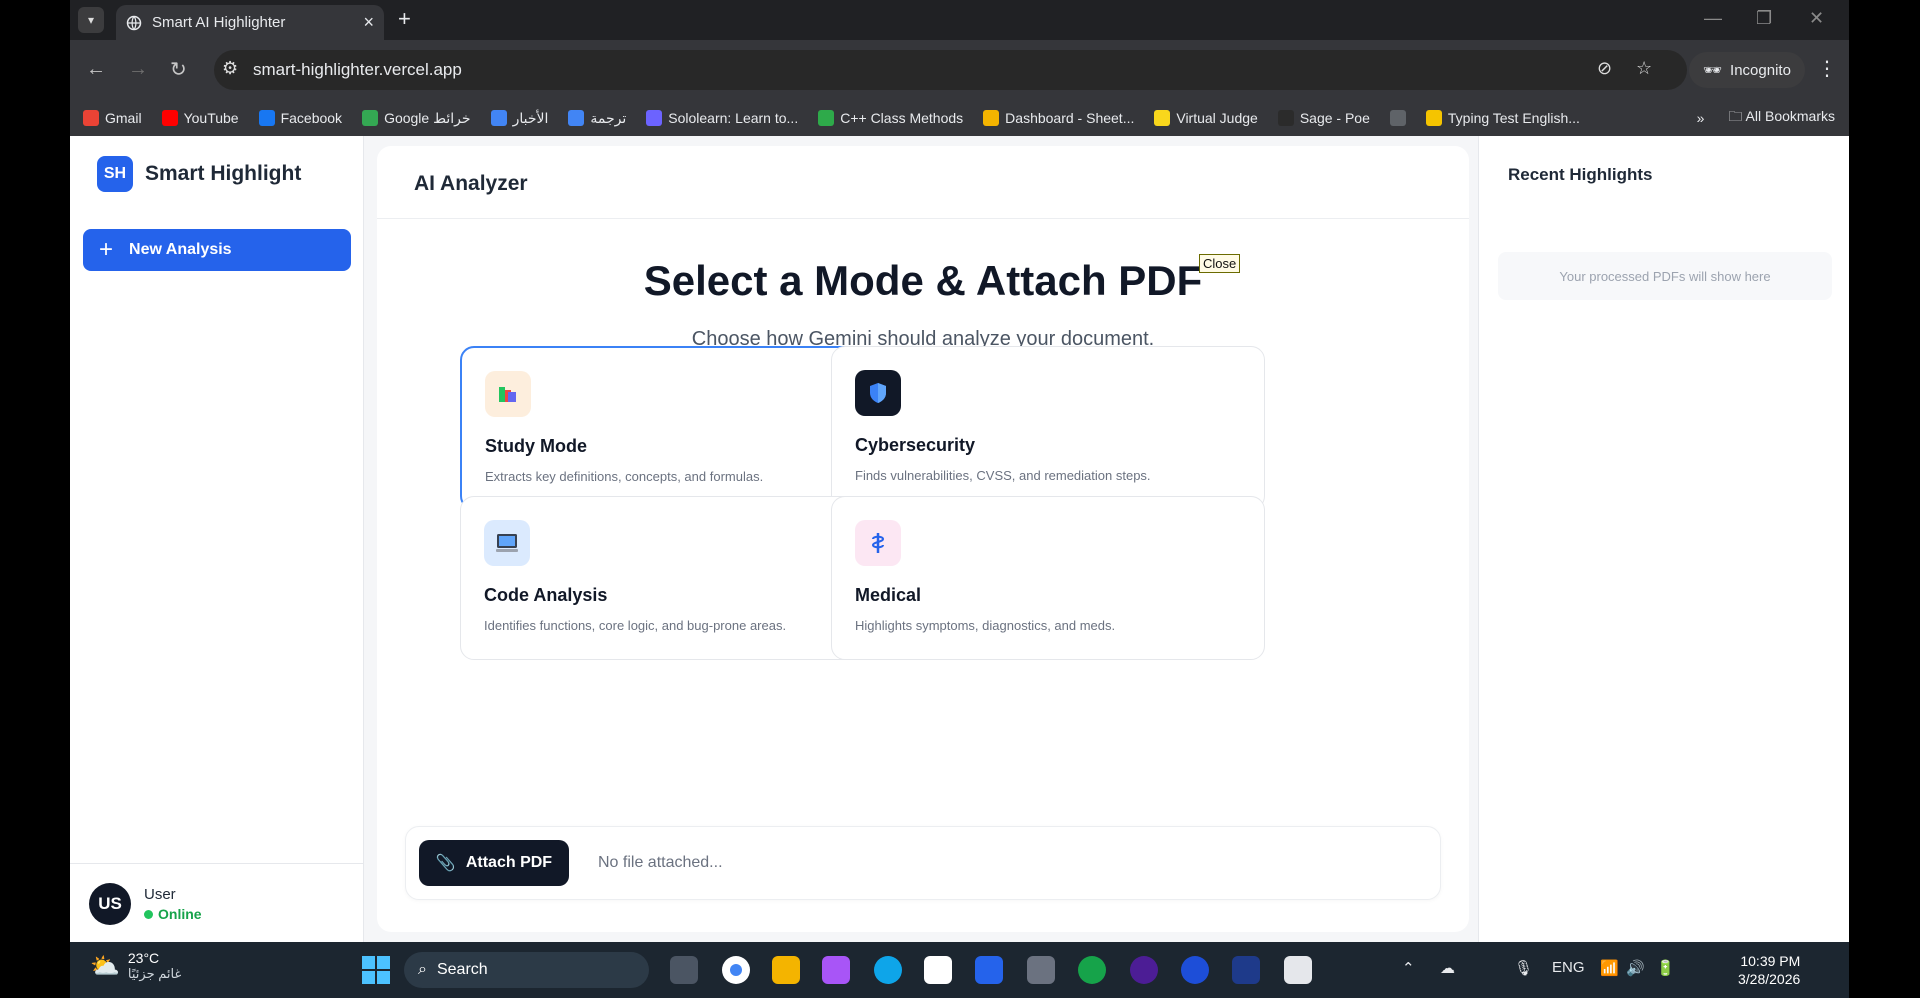 The height and width of the screenshot is (998, 1920). I want to click on store-icon, so click(938, 970).